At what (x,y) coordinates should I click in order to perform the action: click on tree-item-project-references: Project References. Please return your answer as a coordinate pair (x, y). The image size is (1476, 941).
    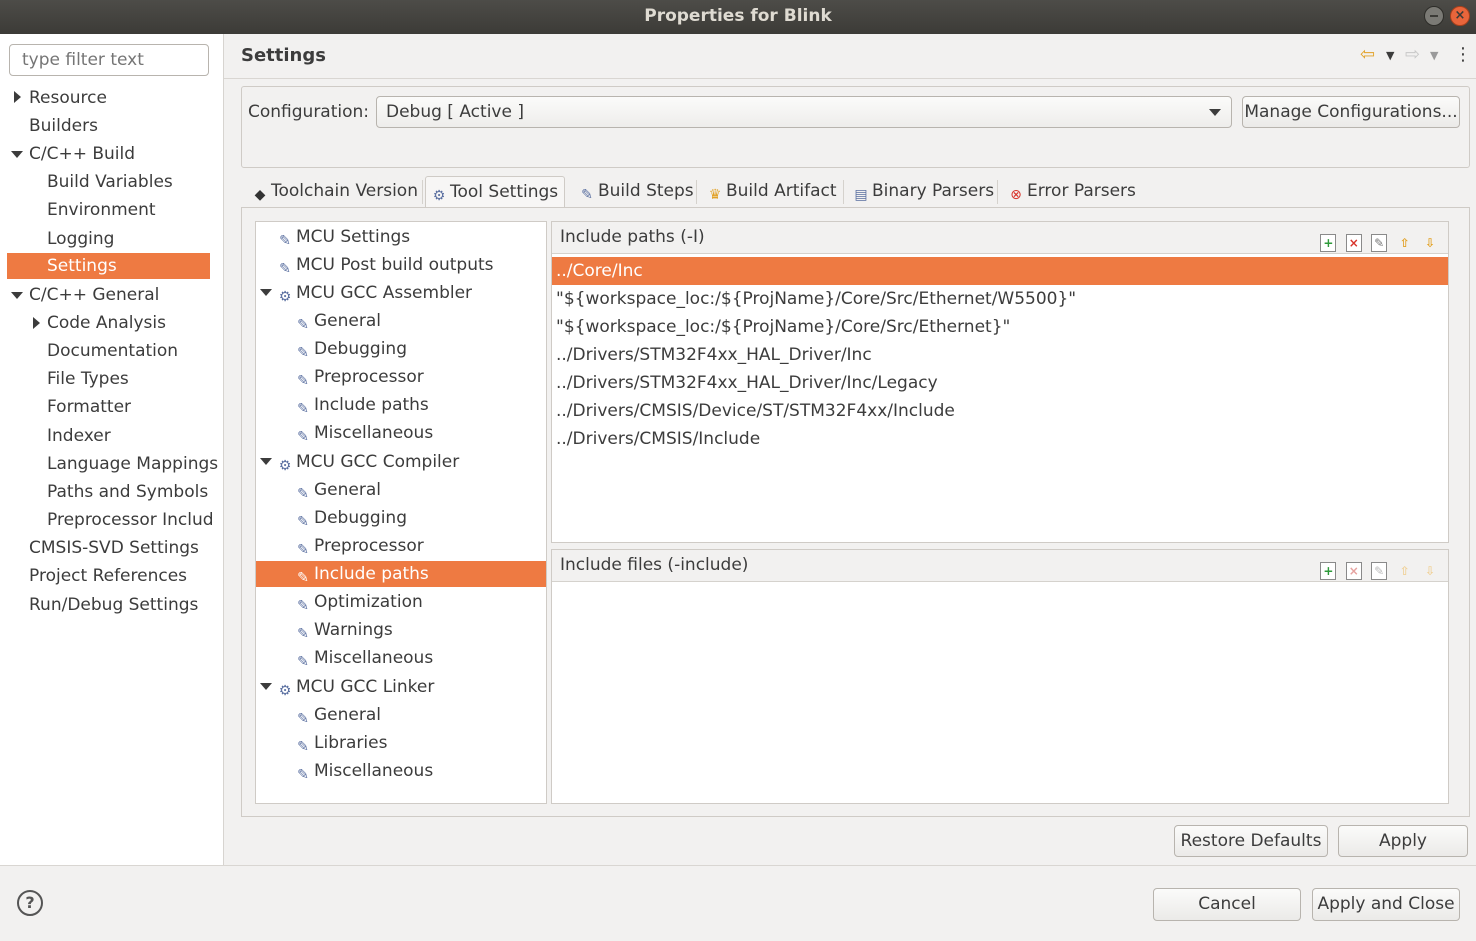
    Looking at the image, I should click on (108, 576).